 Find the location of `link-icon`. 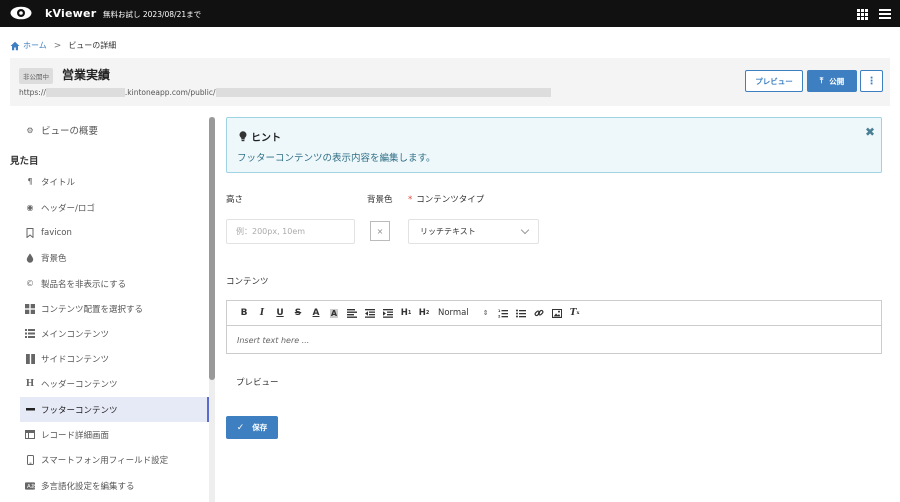

link-icon is located at coordinates (539, 313).